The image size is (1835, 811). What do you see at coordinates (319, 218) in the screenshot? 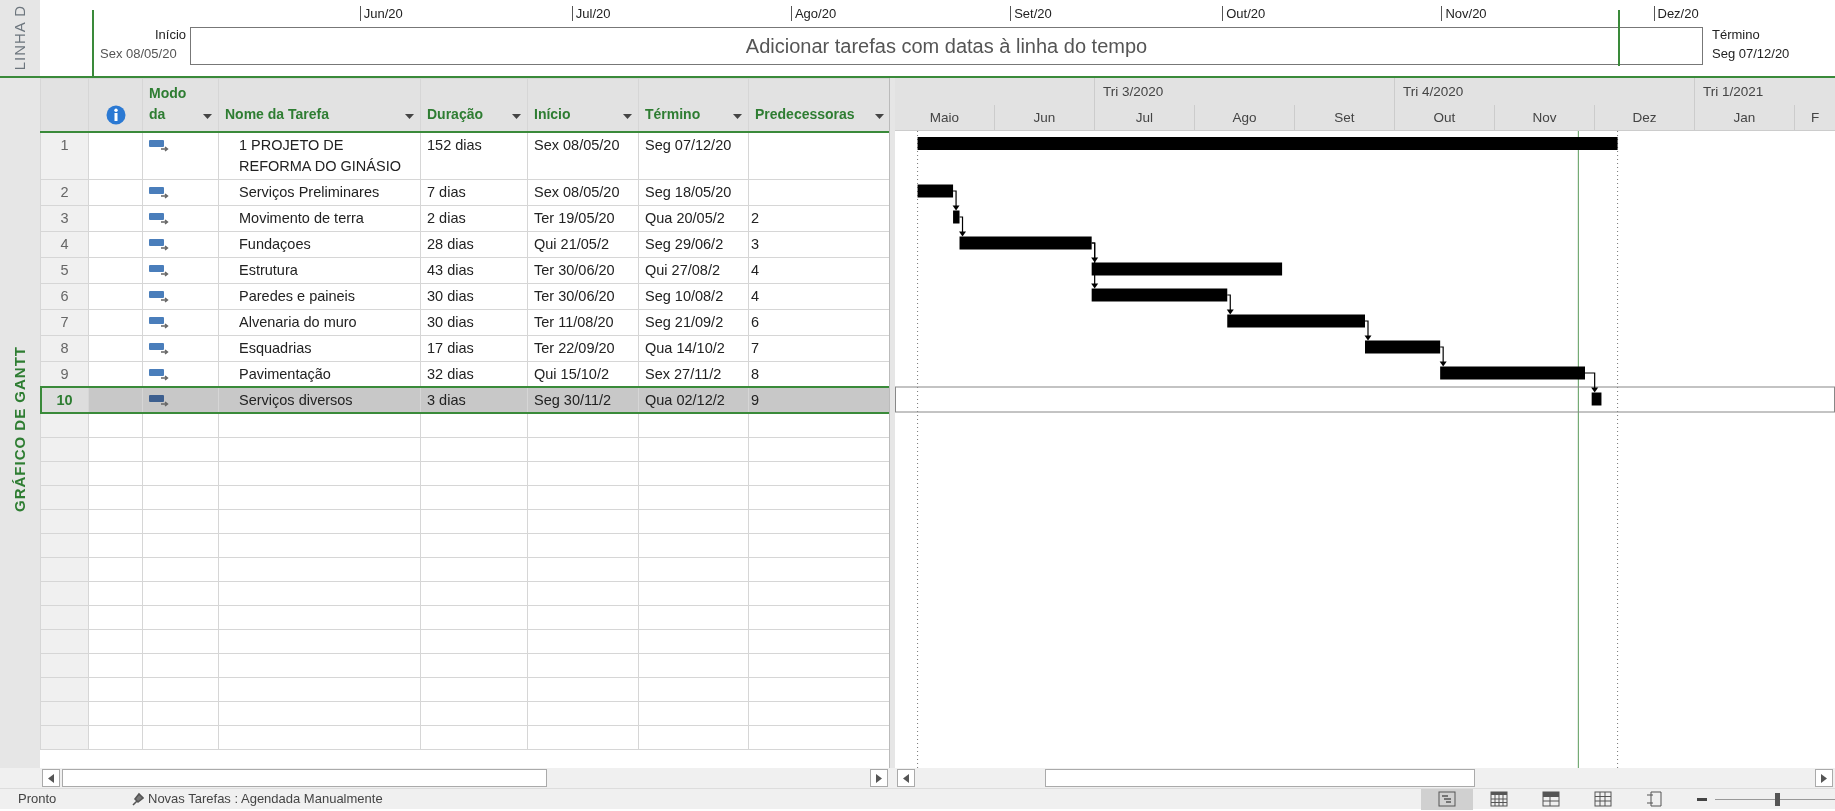
I see `task-name: Movimento de terra` at bounding box center [319, 218].